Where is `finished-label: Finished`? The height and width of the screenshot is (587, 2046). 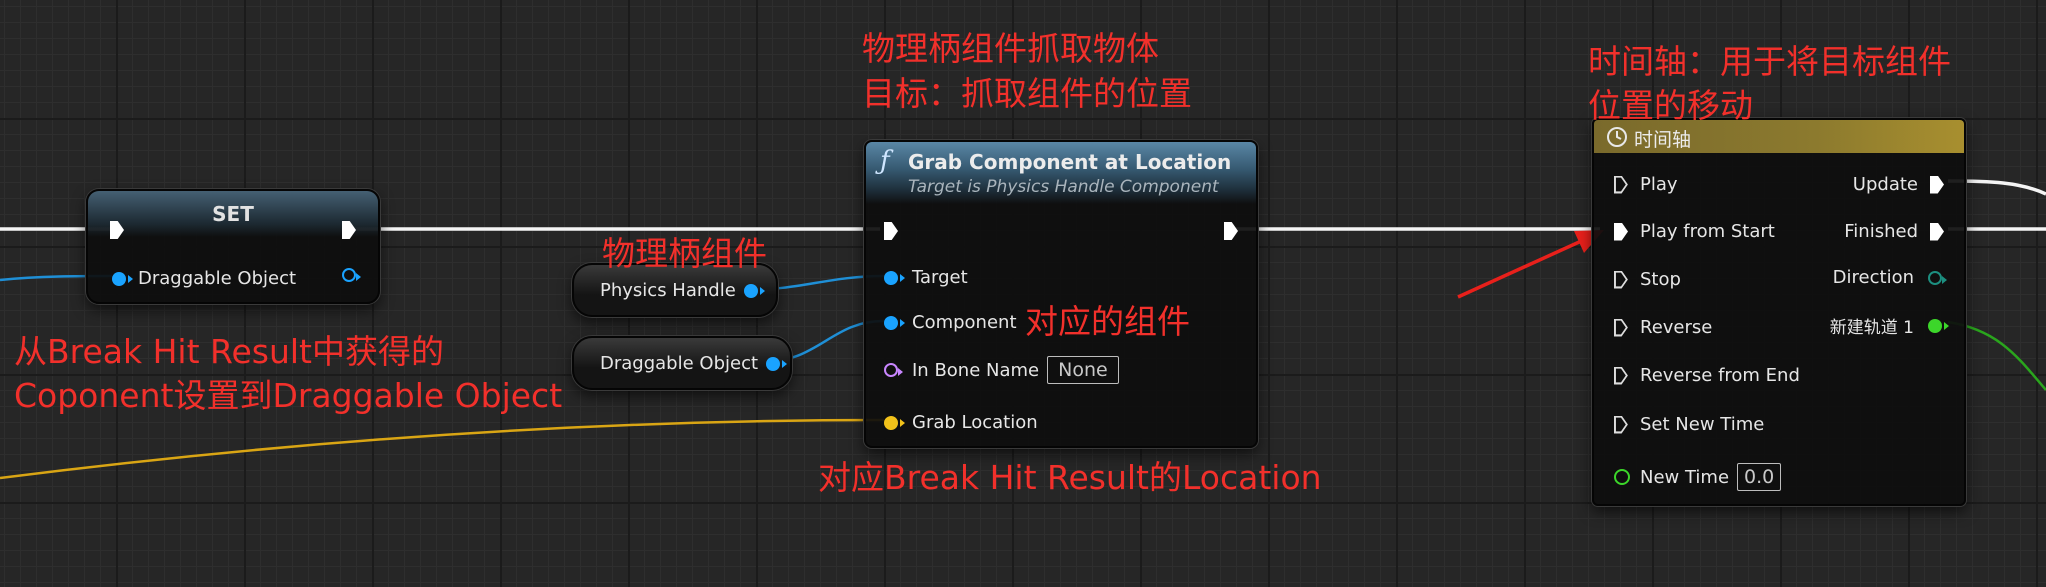
finished-label: Finished is located at coordinates (1881, 231).